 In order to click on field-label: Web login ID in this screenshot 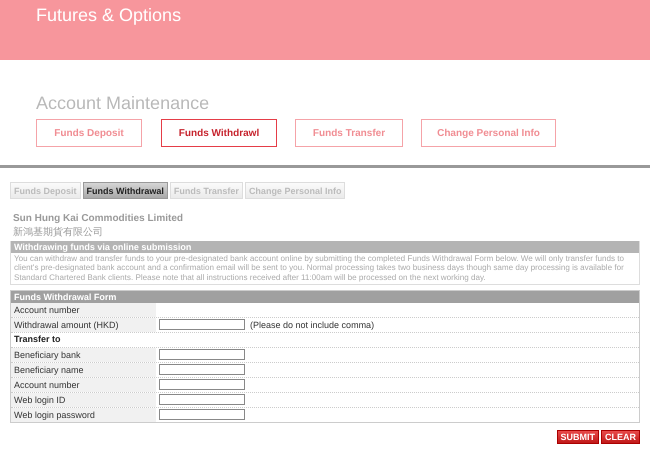, I will do `click(83, 399)`.